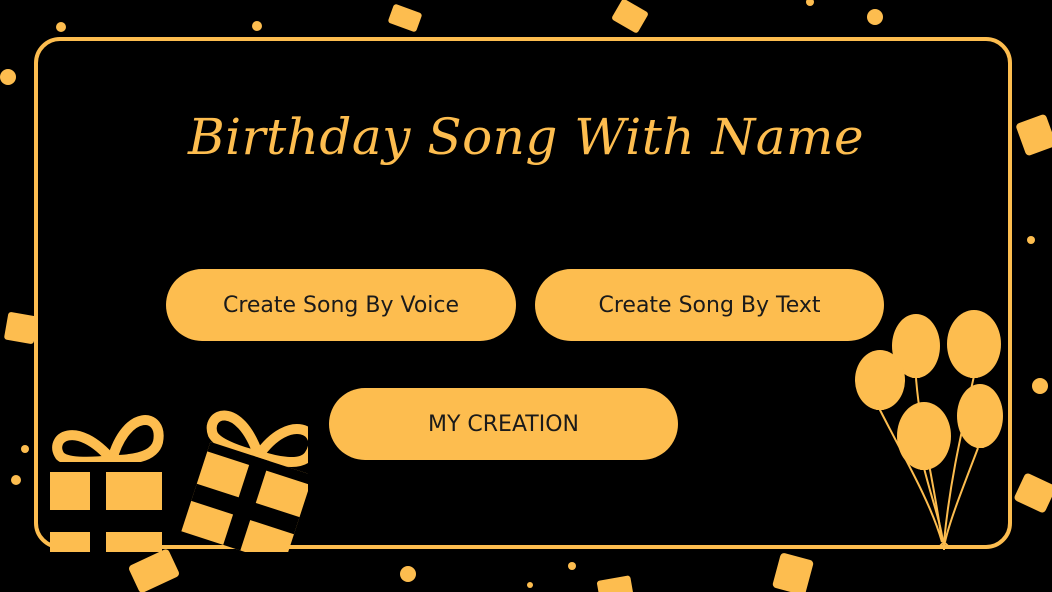 The width and height of the screenshot is (1052, 592). I want to click on app-title: Birthday Song With Name, so click(526, 137).